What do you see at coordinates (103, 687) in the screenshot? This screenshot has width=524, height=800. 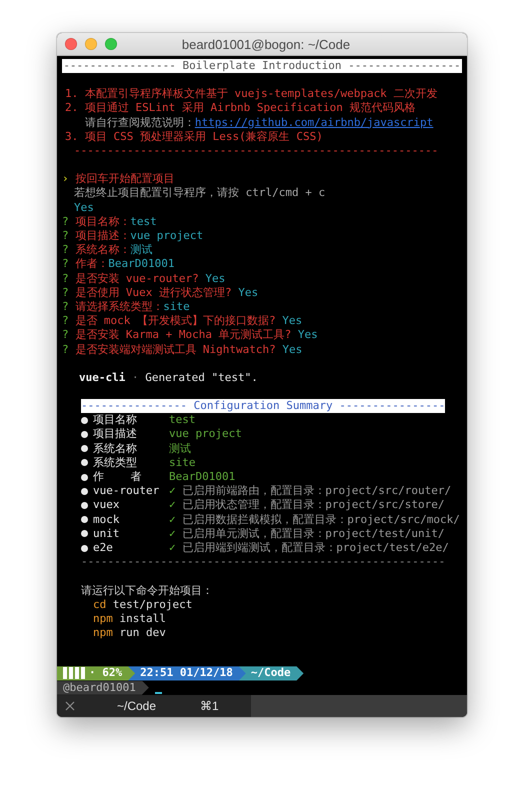 I see `prompt-user: @beard01001` at bounding box center [103, 687].